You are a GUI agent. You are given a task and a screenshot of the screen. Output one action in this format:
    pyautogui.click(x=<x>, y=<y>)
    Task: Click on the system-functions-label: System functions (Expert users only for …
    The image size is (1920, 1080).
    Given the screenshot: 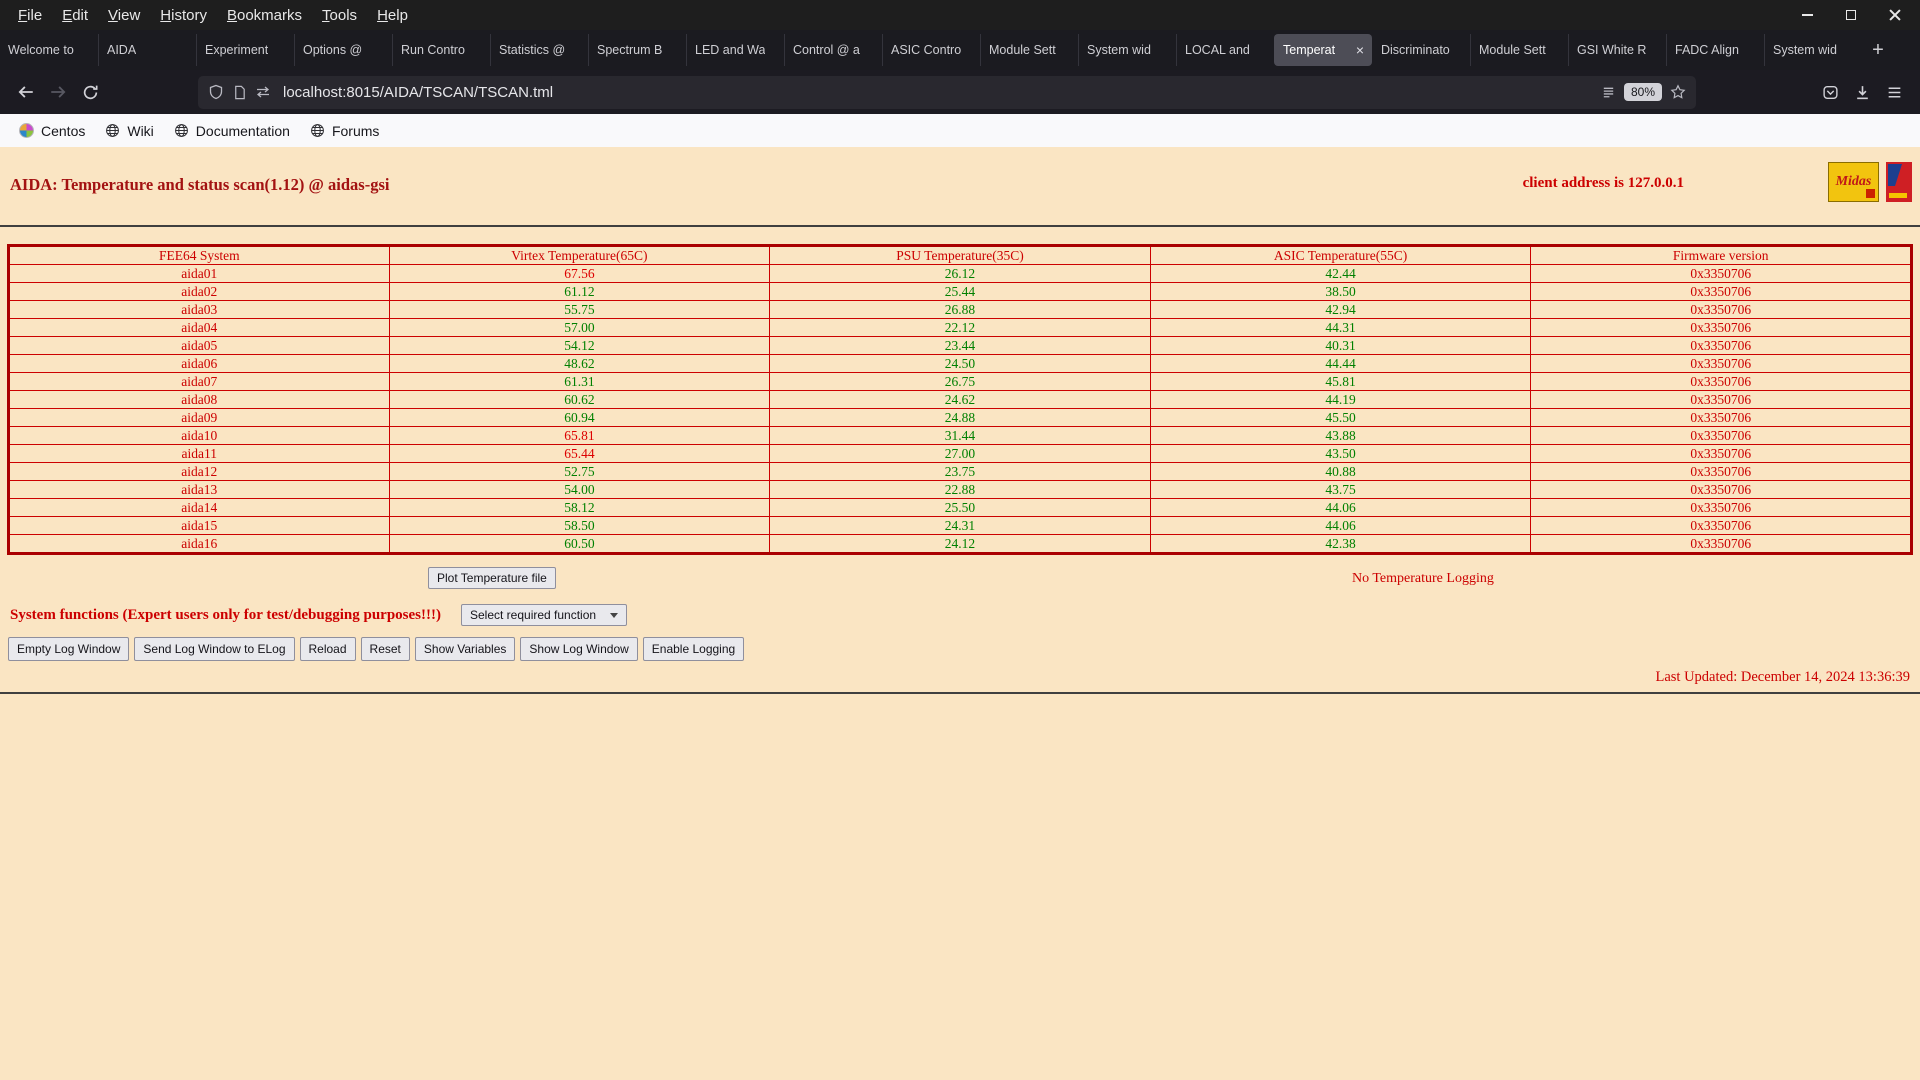 What is the action you would take?
    pyautogui.click(x=225, y=614)
    